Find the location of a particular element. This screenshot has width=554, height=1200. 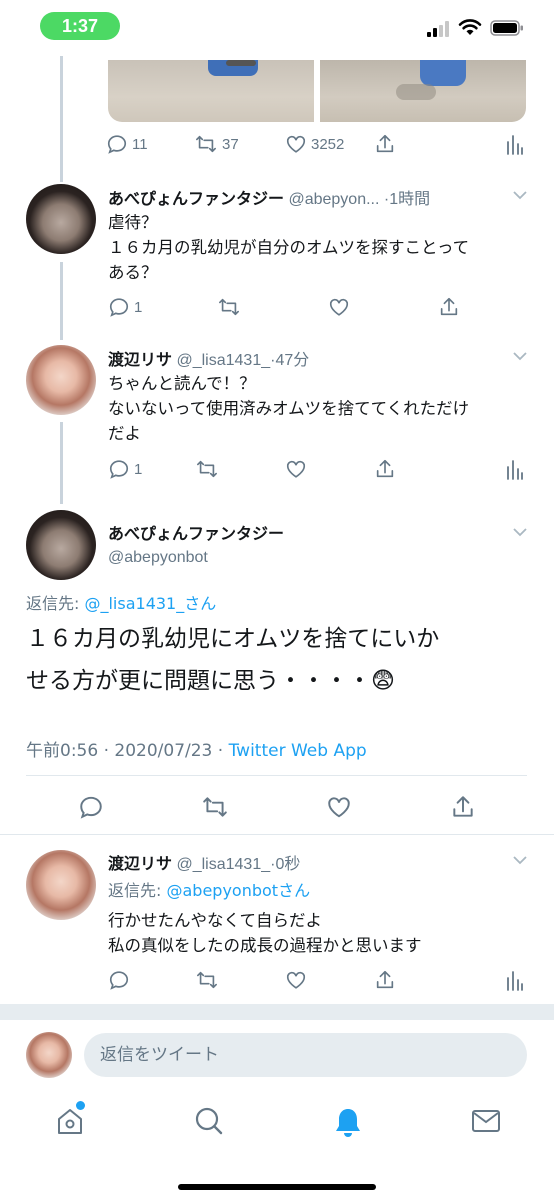

tweet-timestamp: 午前0:56 · 2020/07/23 · Twitter Web App is located at coordinates (196, 748).